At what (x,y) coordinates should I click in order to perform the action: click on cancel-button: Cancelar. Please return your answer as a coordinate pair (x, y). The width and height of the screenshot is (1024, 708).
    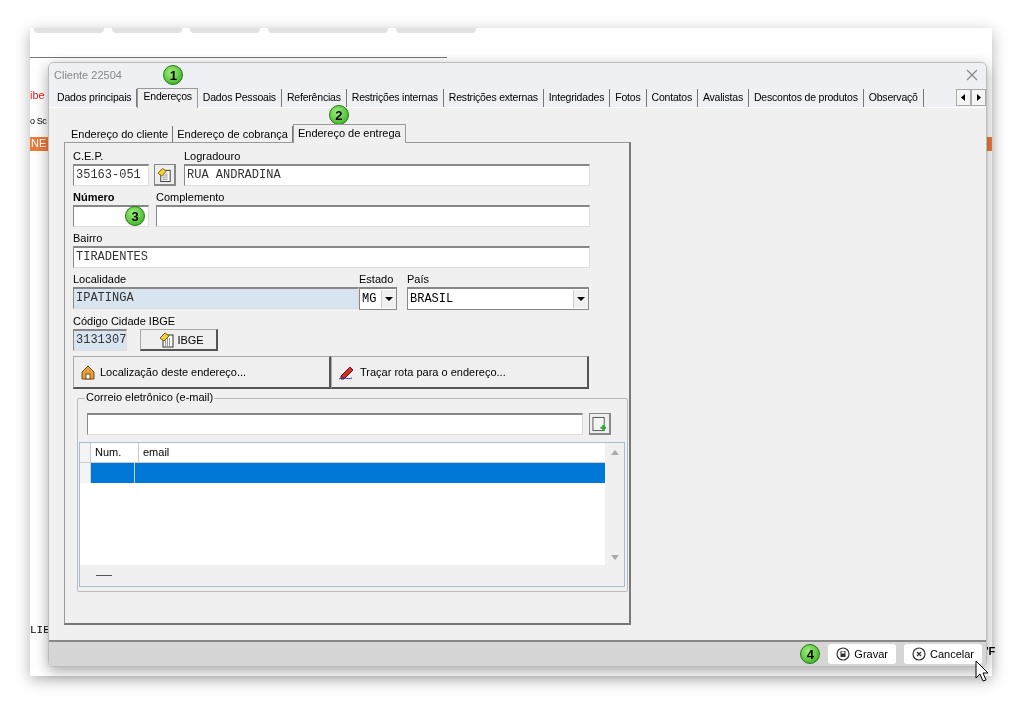
    Looking at the image, I should click on (942, 654).